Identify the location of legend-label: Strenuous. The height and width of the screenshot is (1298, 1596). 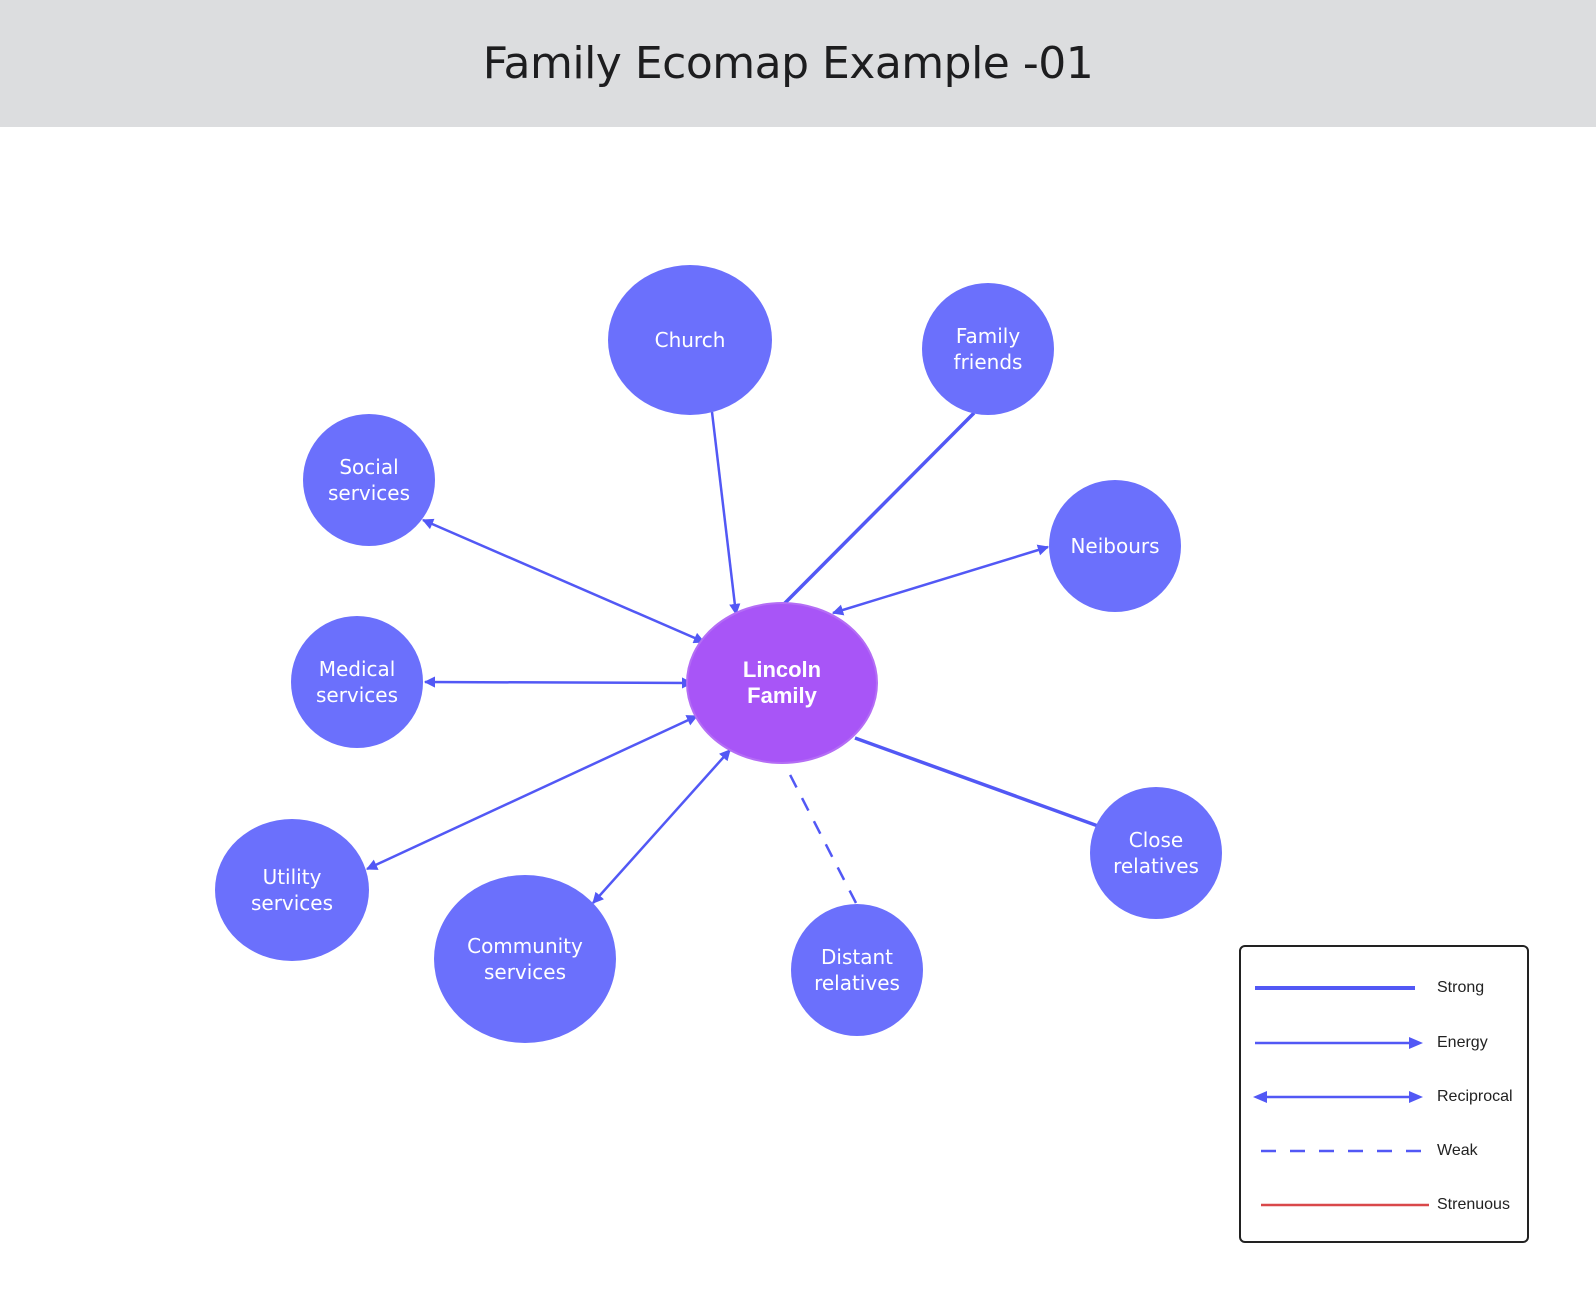
(1473, 1204).